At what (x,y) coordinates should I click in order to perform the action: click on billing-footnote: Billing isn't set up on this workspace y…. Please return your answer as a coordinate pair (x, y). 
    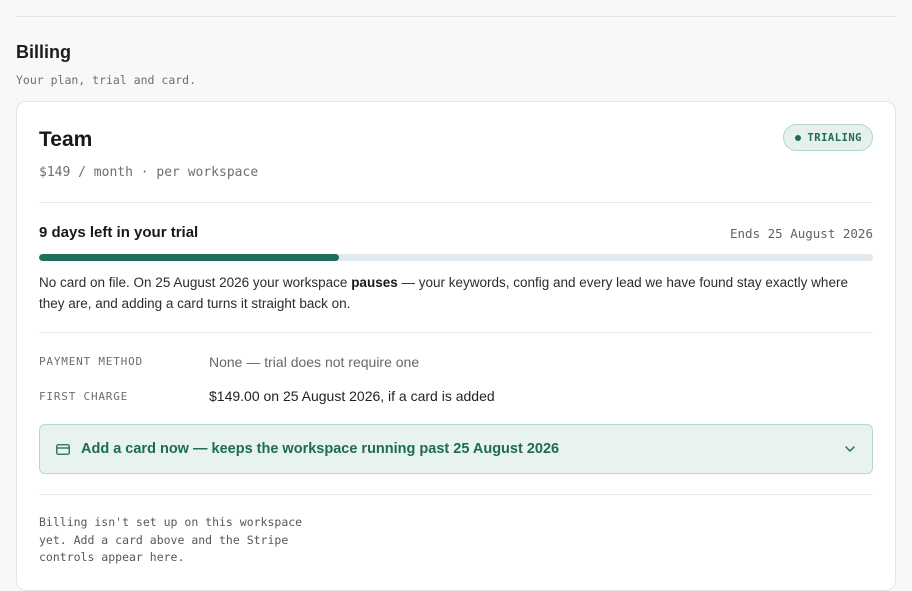
    Looking at the image, I should click on (171, 539).